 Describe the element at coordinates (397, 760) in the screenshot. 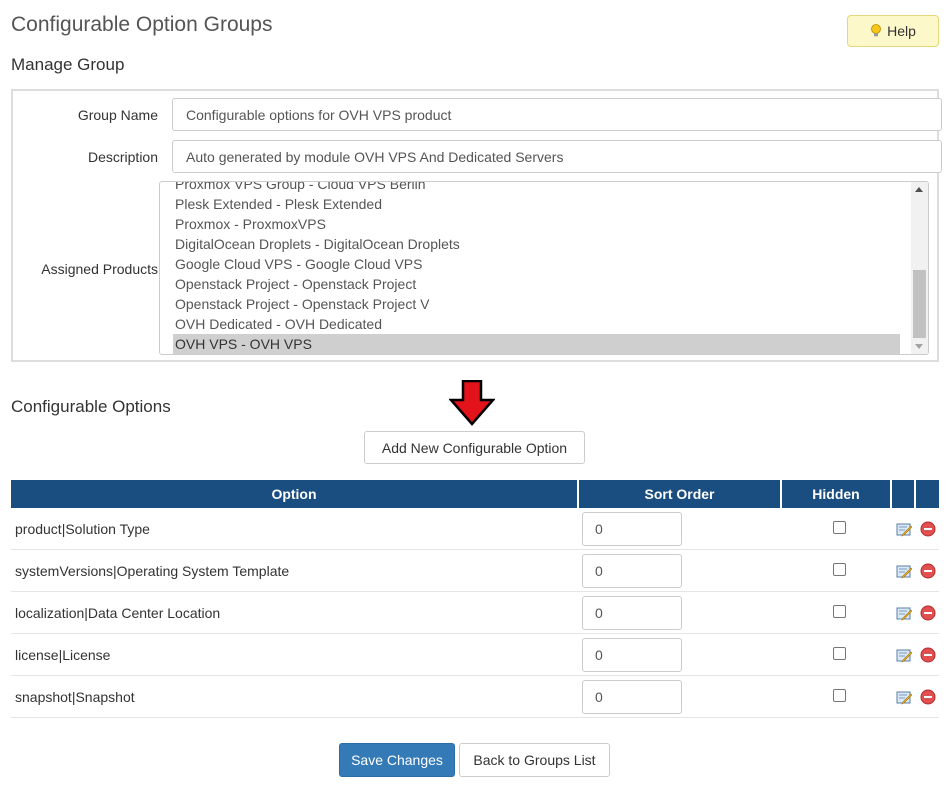

I see `save-changes-button: Save Changes` at that location.